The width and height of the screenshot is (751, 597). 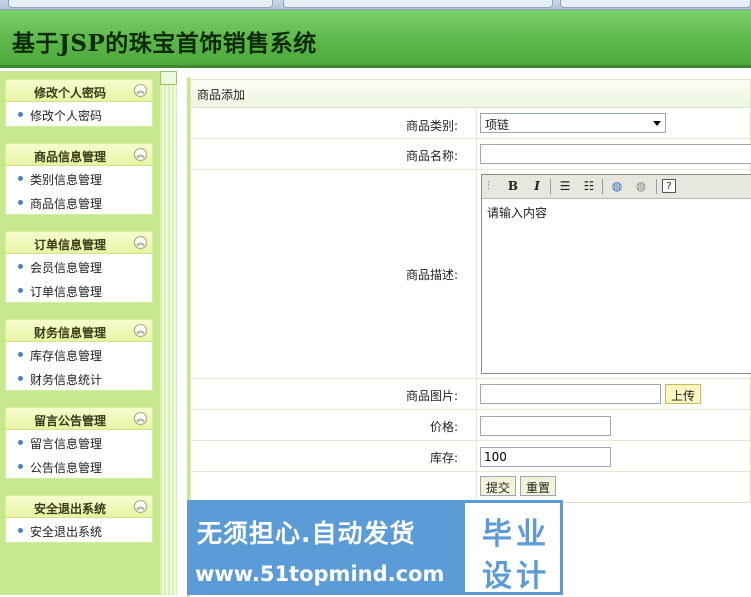 What do you see at coordinates (443, 458) in the screenshot?
I see `stock-label: 库存:` at bounding box center [443, 458].